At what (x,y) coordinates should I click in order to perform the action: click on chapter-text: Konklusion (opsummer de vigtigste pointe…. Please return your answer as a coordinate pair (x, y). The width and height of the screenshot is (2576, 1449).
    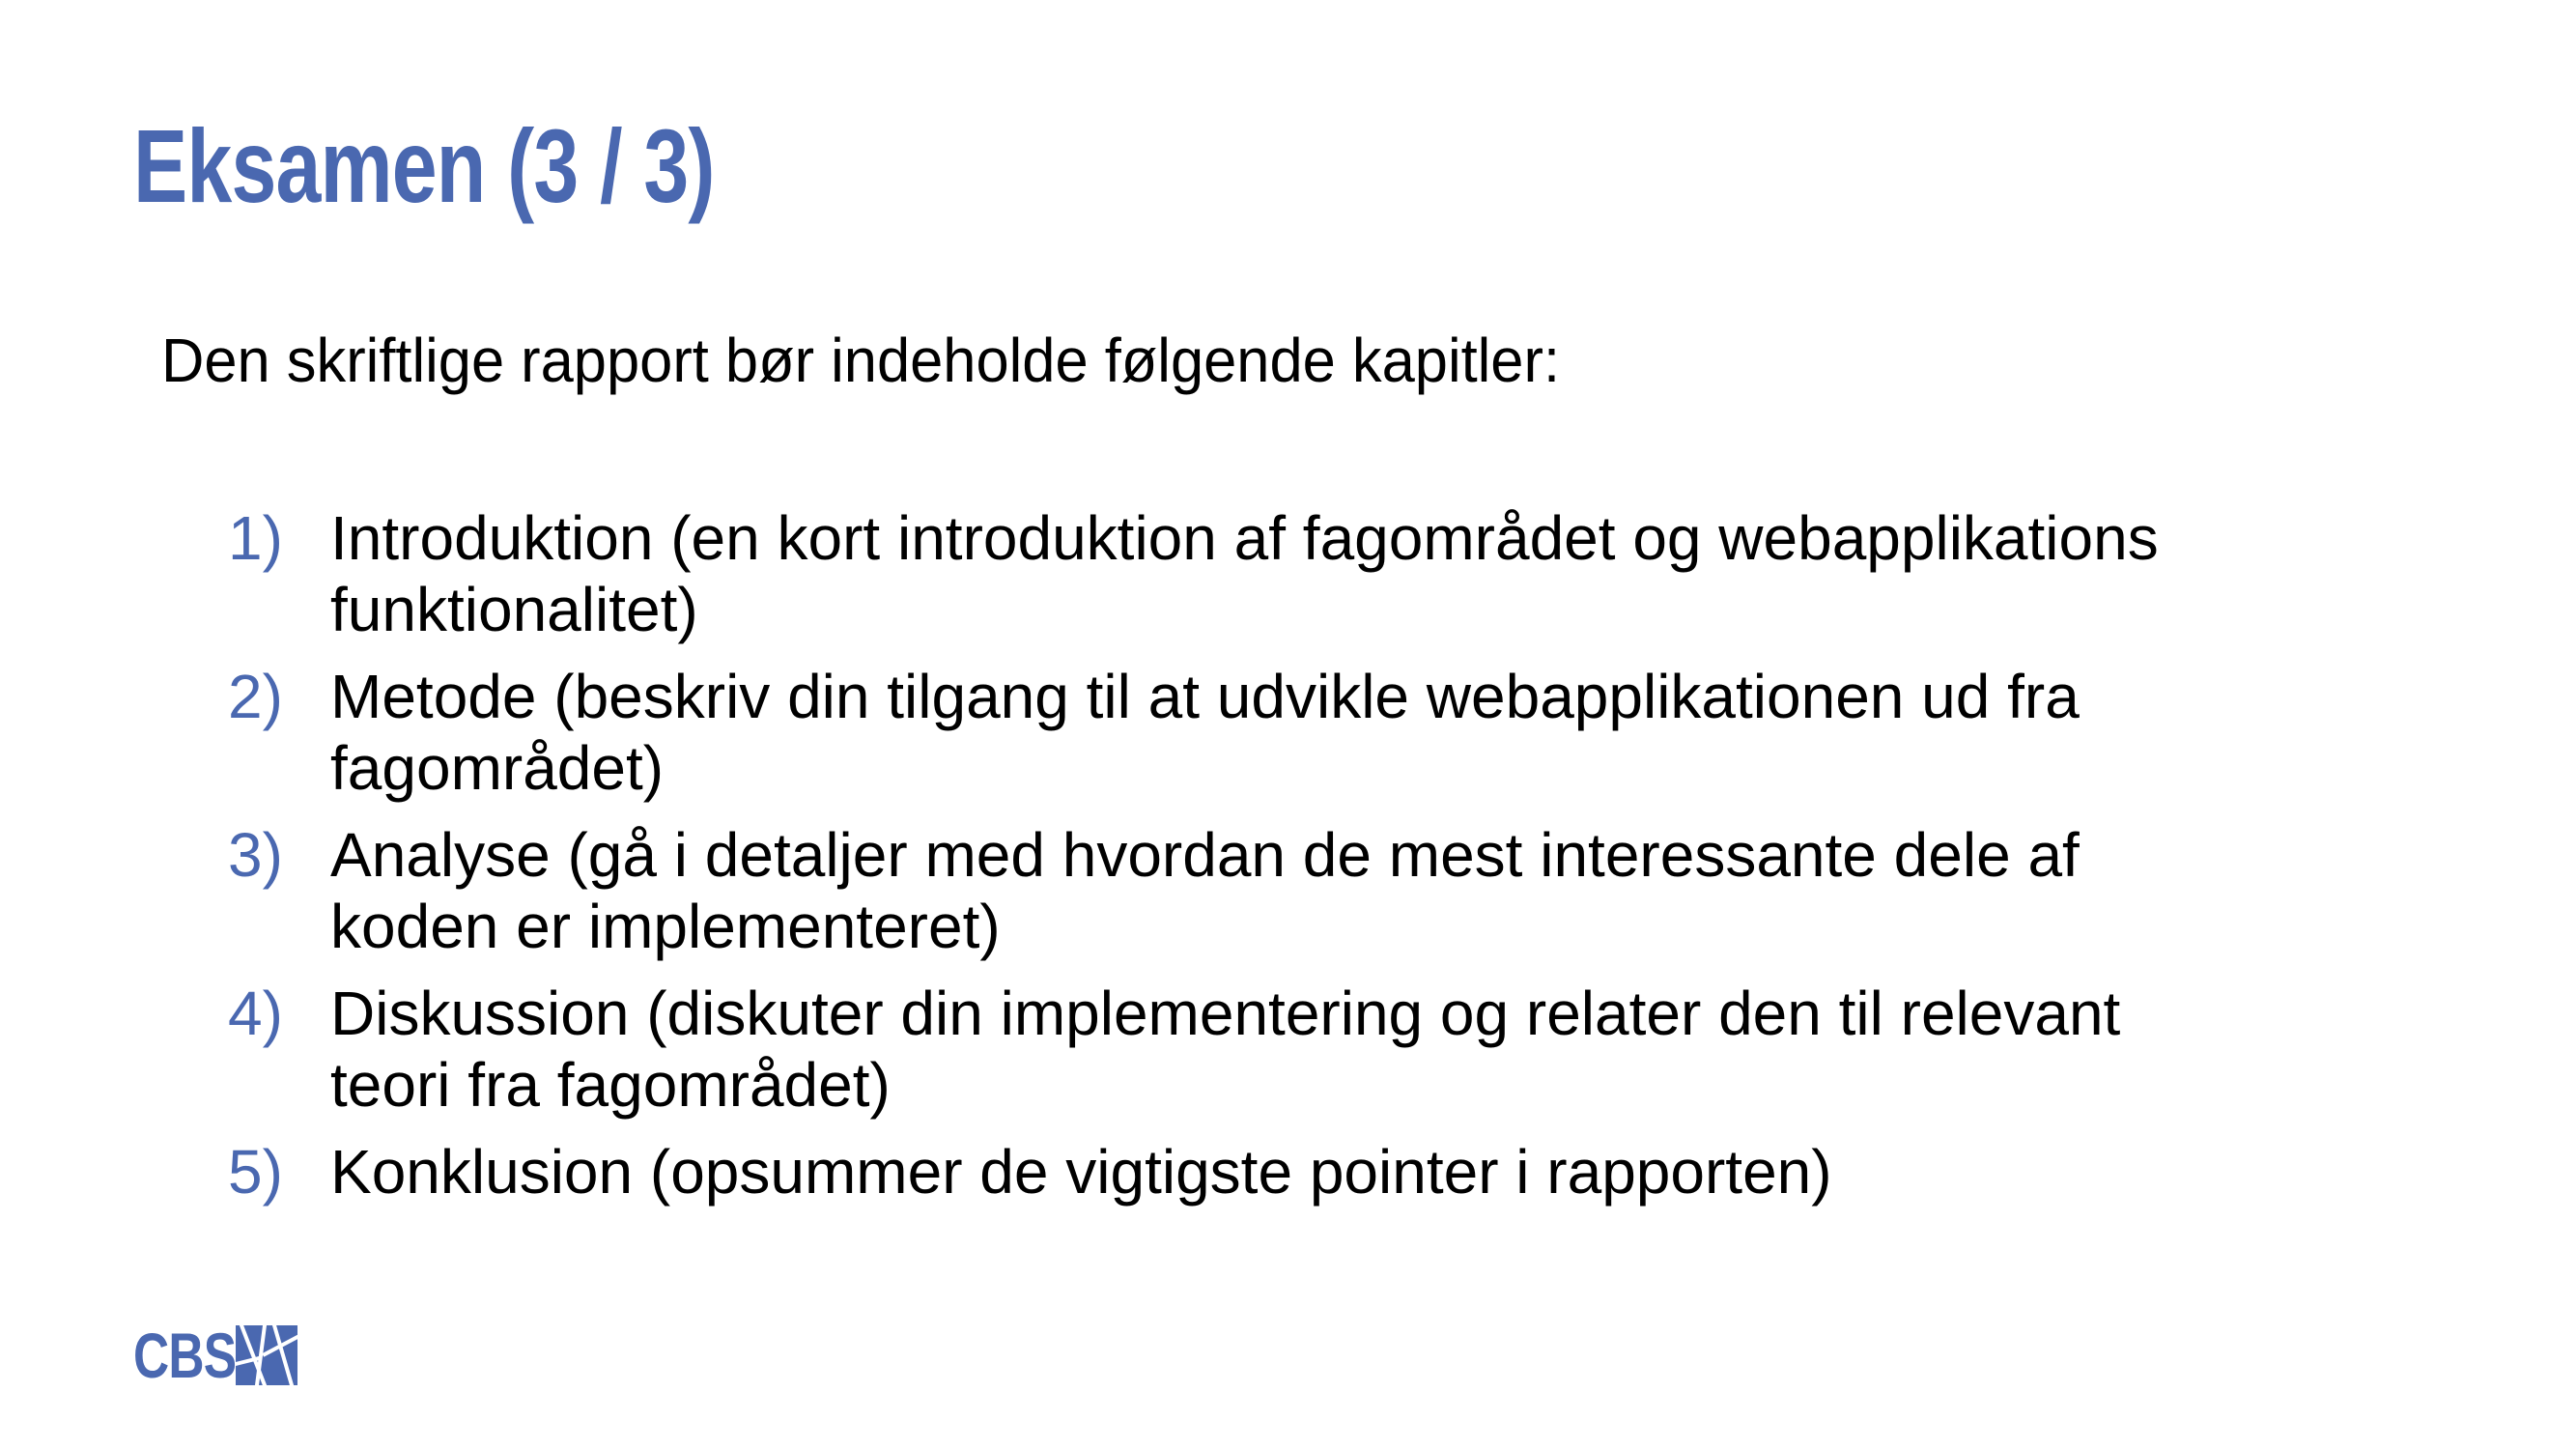
    Looking at the image, I should click on (1081, 1172).